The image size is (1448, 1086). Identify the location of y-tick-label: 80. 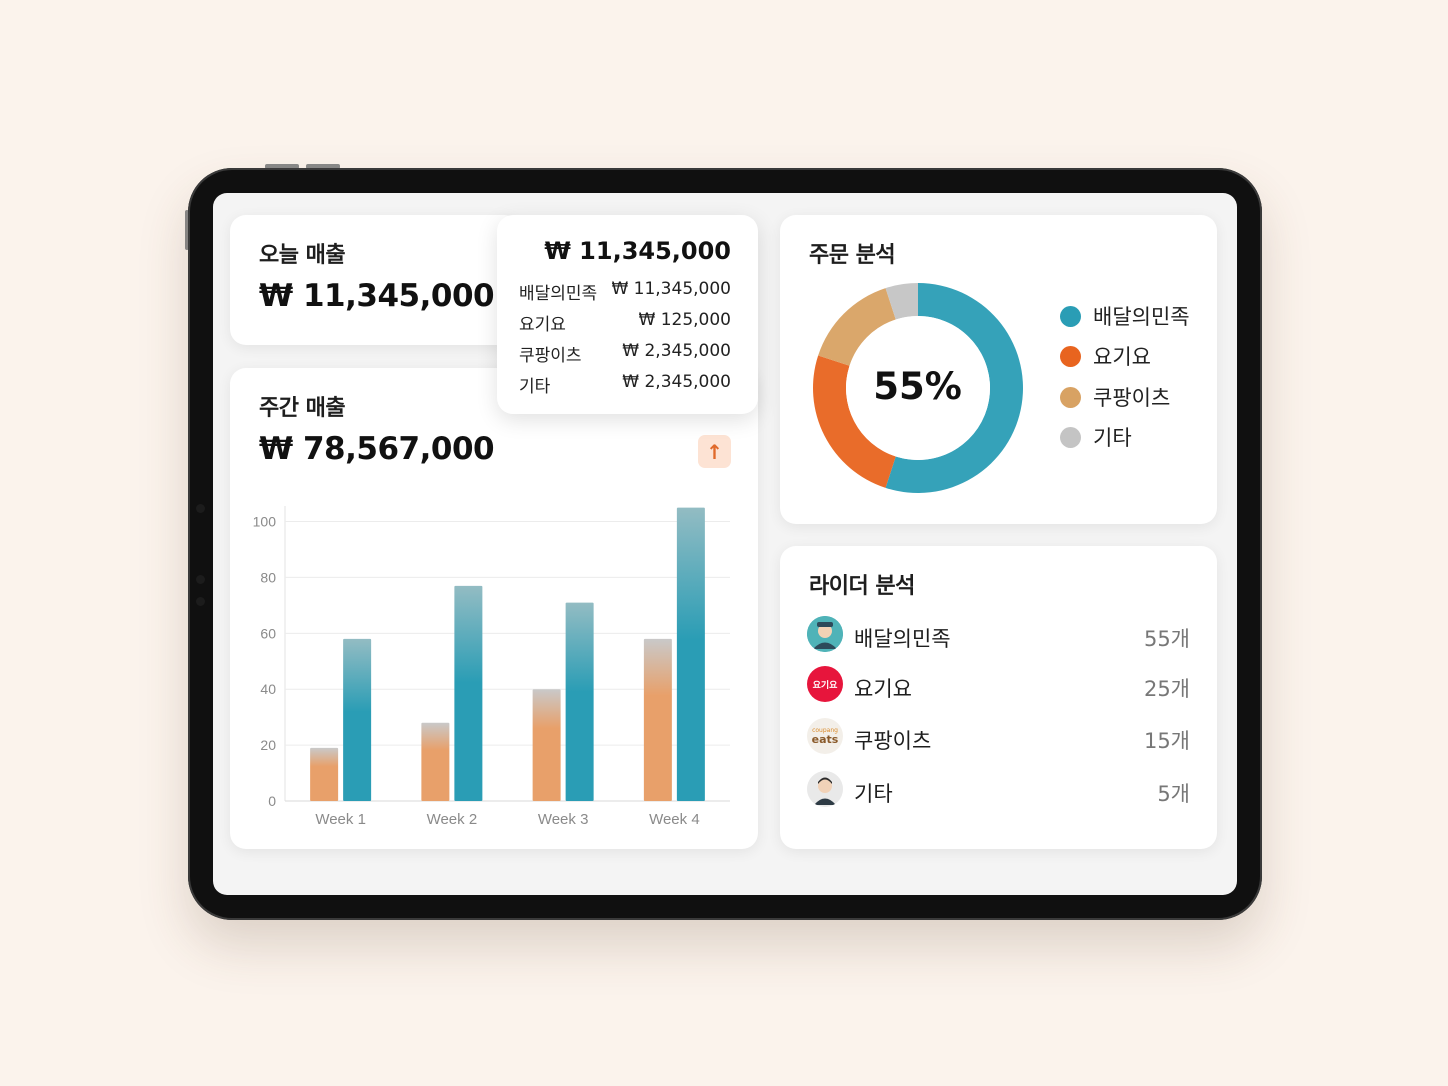
(268, 577).